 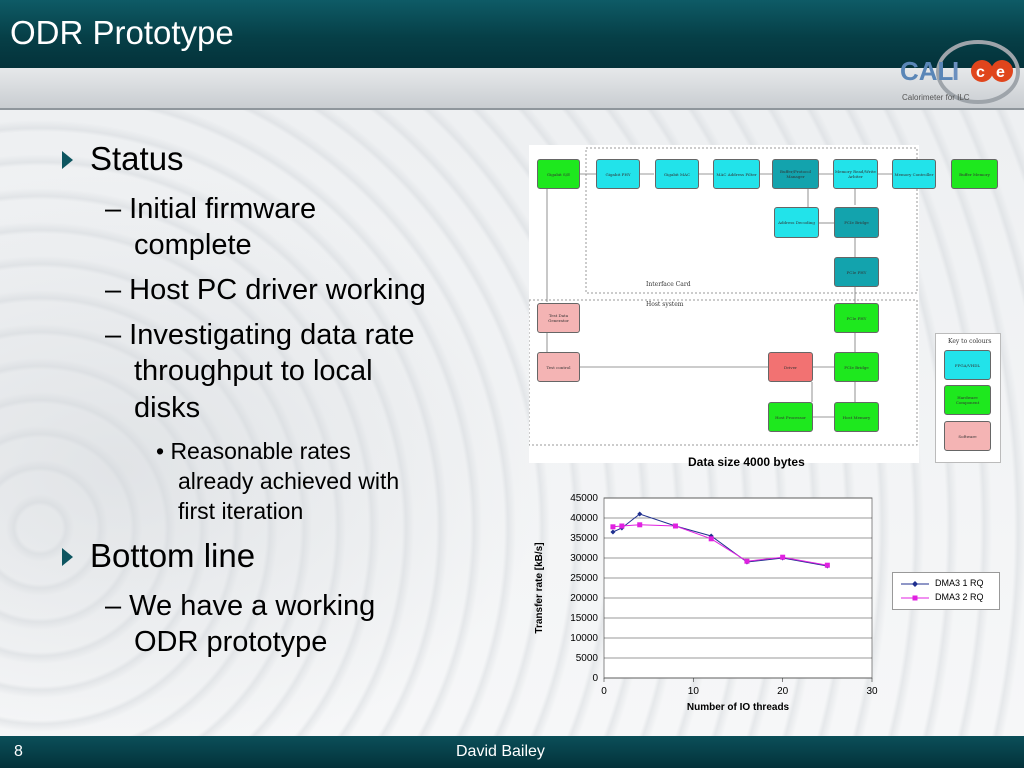 I want to click on status-item-3-cont1: throughput to local, so click(x=253, y=371).